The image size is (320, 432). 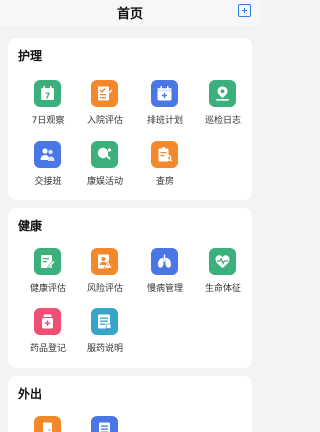 I want to click on grid-item-label: 7日观察, so click(x=48, y=121).